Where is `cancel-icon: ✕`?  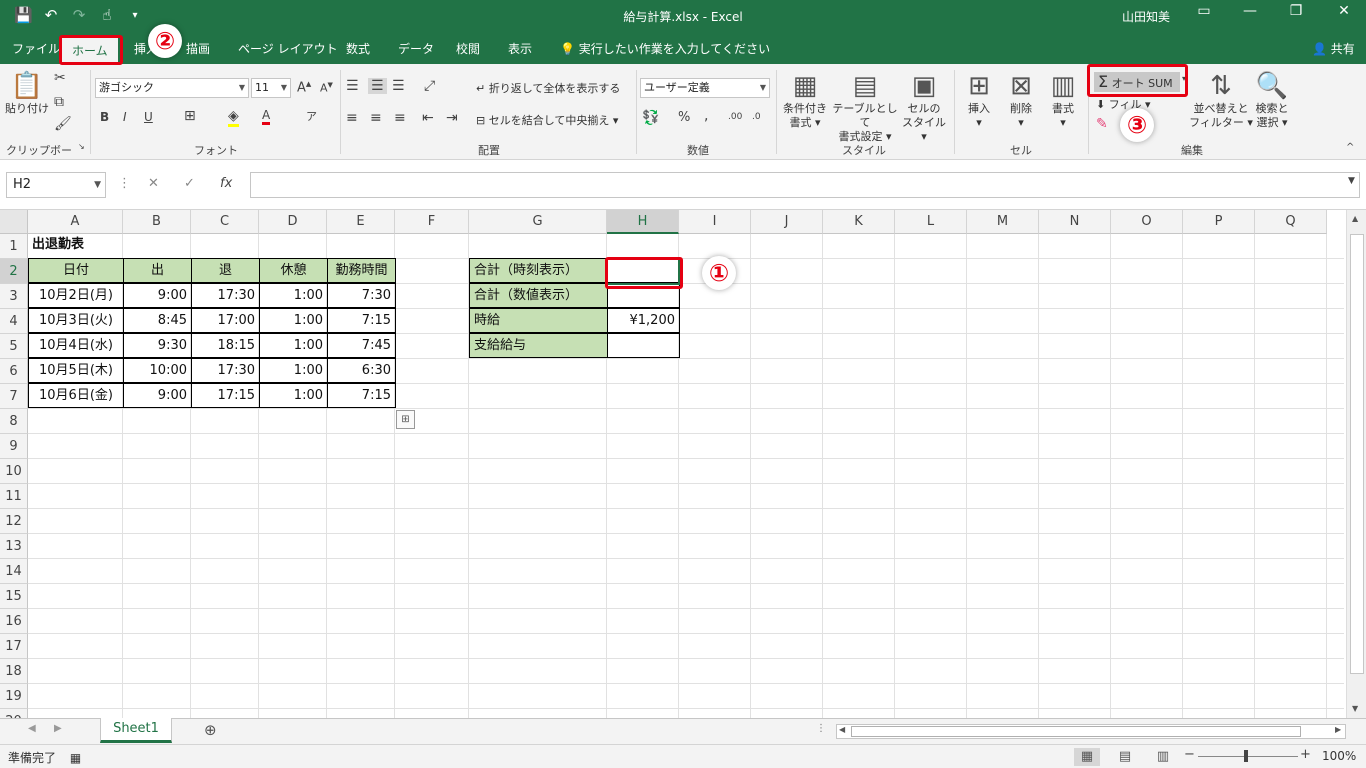 cancel-icon: ✕ is located at coordinates (153, 183).